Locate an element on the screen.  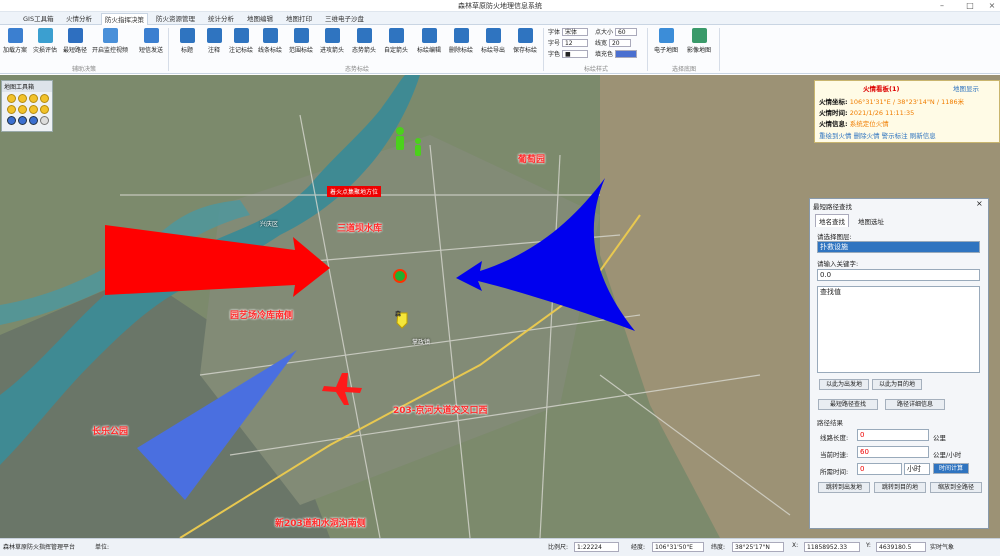
weather-link: 实时气象 is located at coordinates (942, 546).